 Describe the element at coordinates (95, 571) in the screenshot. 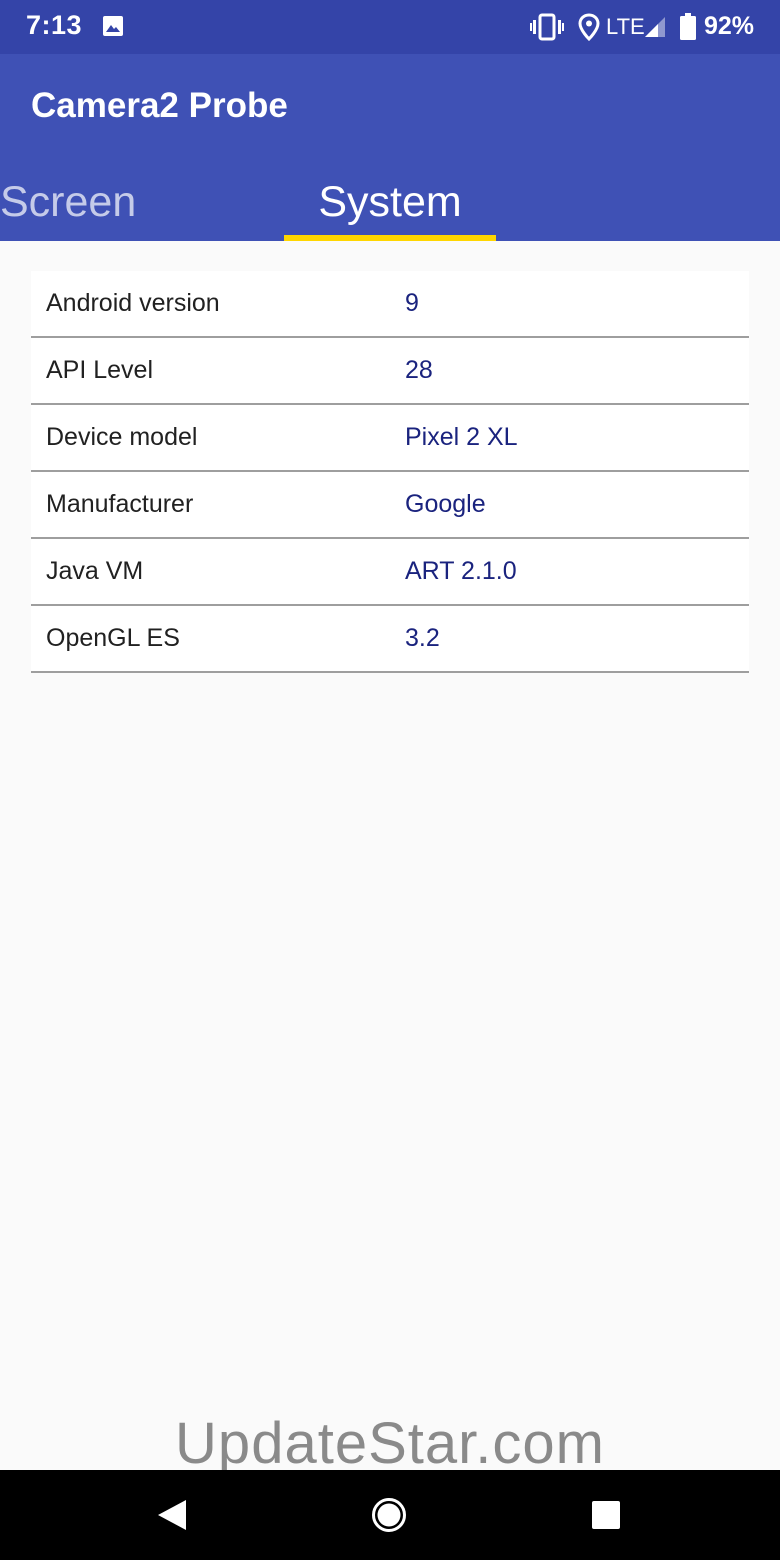

I see `row-label: Java VM` at that location.